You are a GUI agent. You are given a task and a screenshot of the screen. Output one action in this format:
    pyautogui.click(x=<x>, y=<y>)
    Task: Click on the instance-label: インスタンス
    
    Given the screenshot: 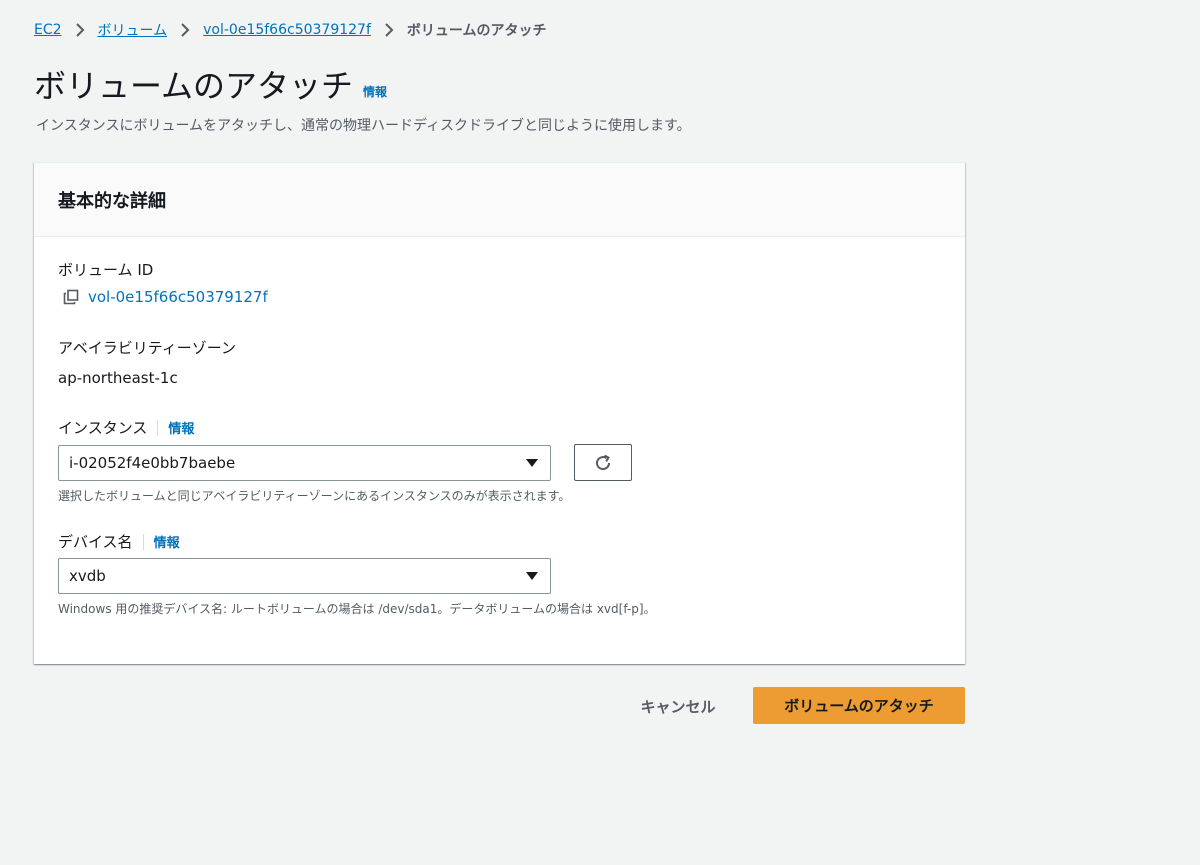 What is the action you would take?
    pyautogui.click(x=103, y=428)
    